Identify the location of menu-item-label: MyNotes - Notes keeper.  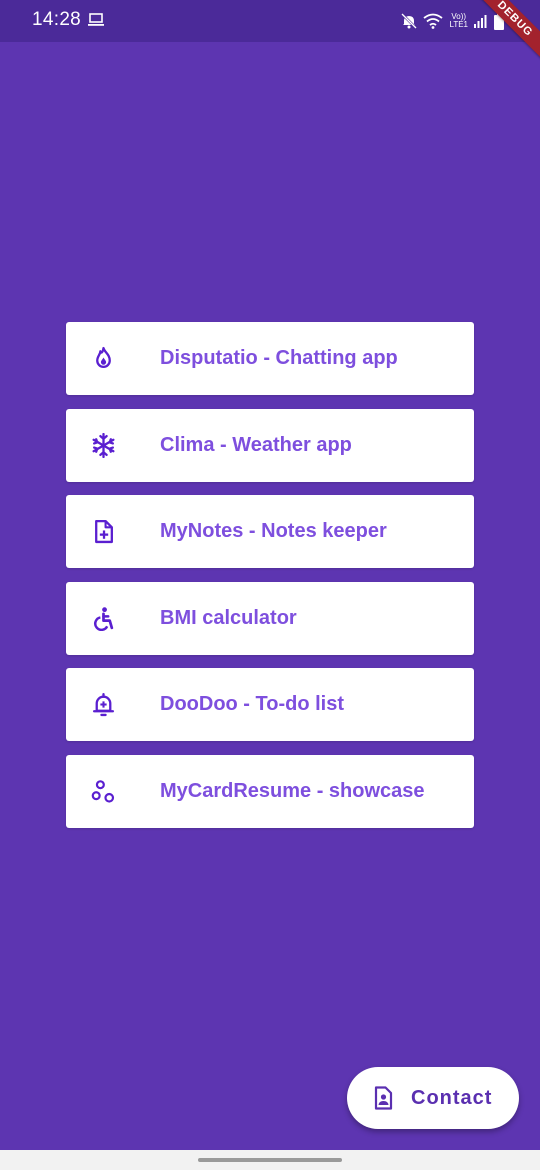
(273, 531).